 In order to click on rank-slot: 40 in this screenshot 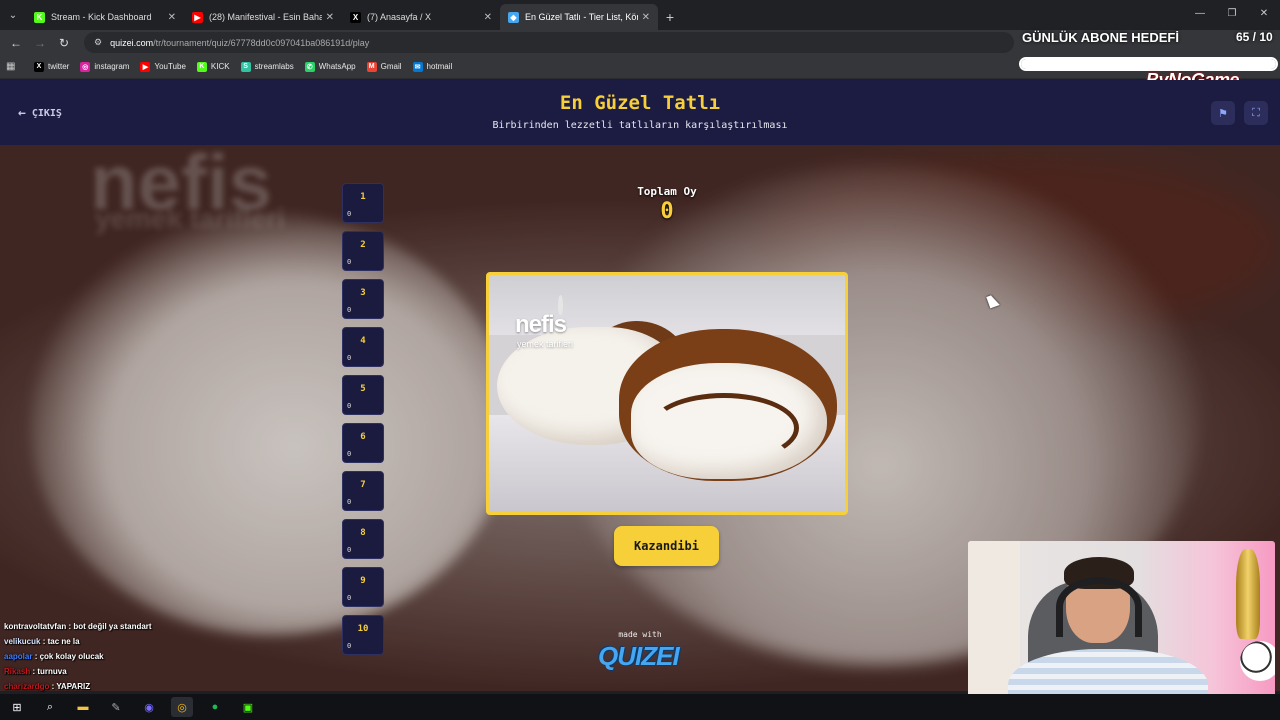, I will do `click(363, 347)`.